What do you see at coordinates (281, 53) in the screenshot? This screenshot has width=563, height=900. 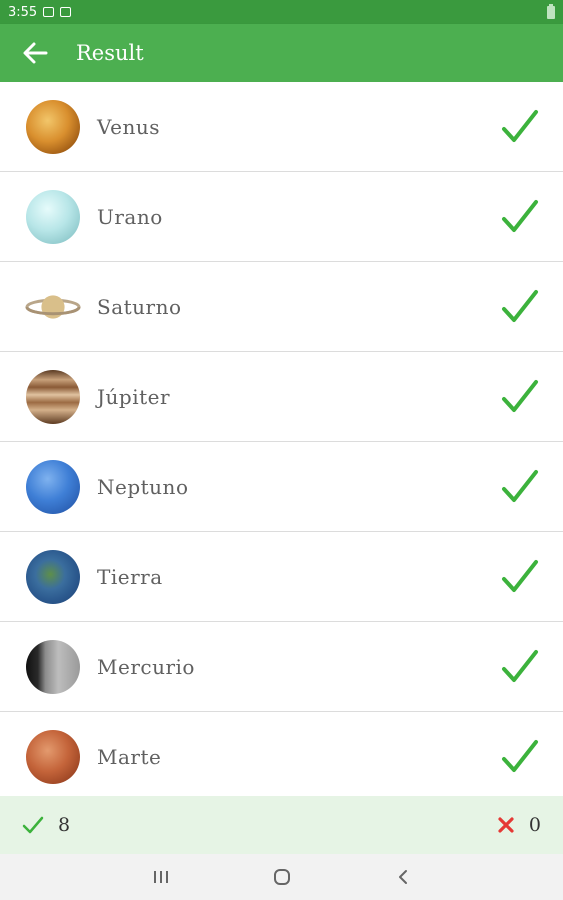 I see `app-bar: Result` at bounding box center [281, 53].